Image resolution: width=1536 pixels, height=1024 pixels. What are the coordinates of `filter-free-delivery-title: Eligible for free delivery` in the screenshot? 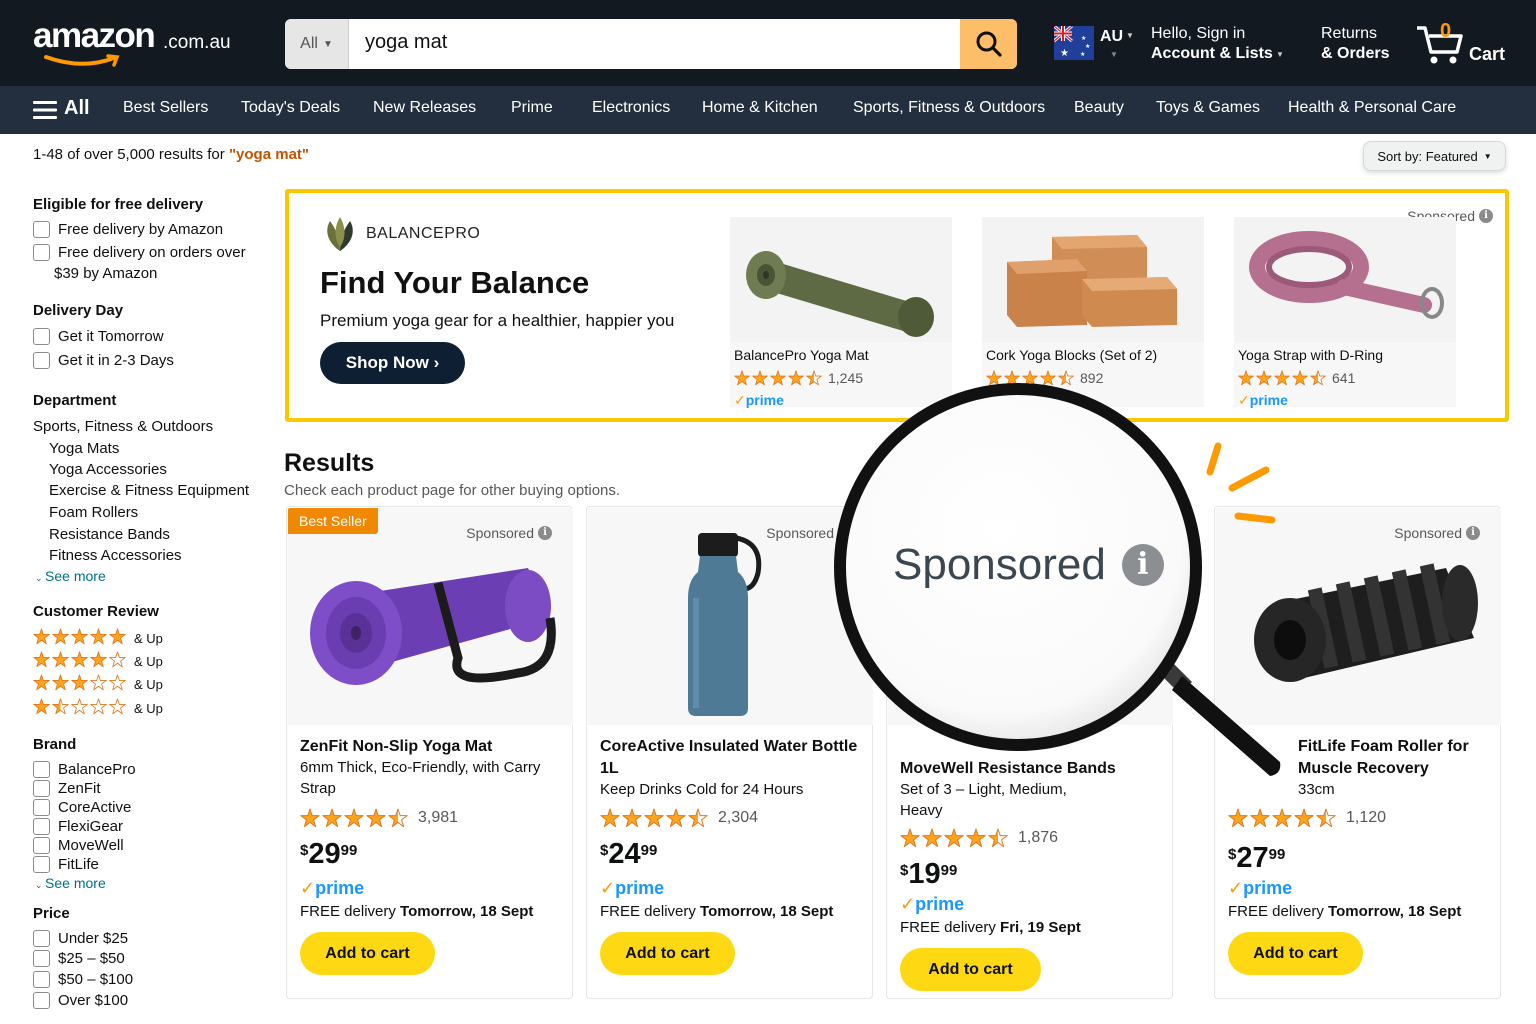 It's located at (118, 204).